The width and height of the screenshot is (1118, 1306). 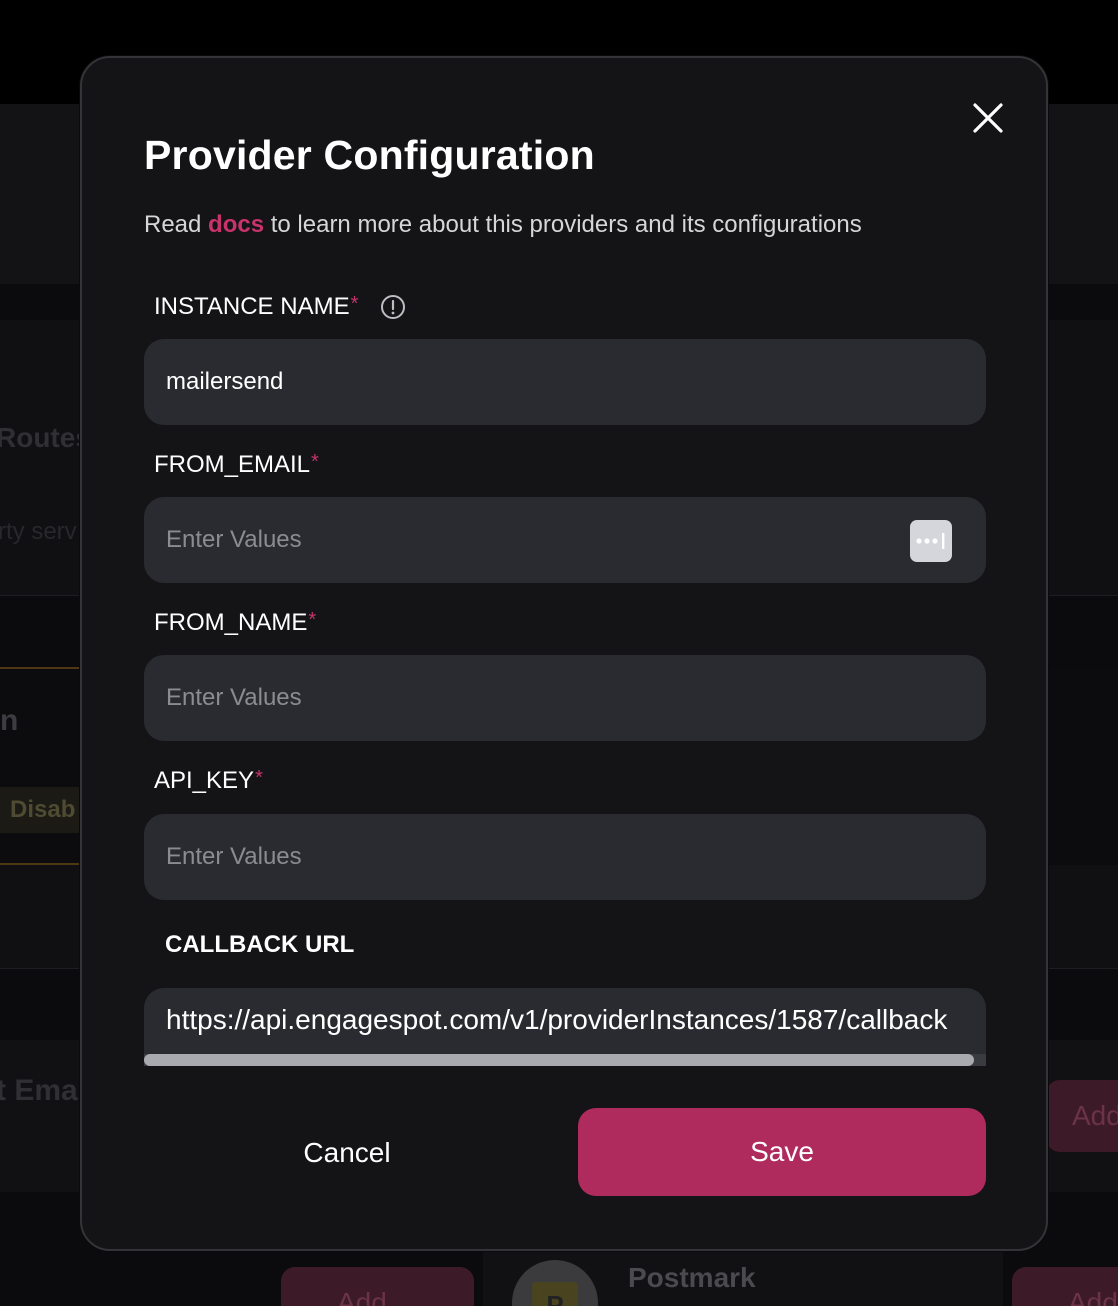 I want to click on modal-title: Provider Configuration, so click(x=369, y=155).